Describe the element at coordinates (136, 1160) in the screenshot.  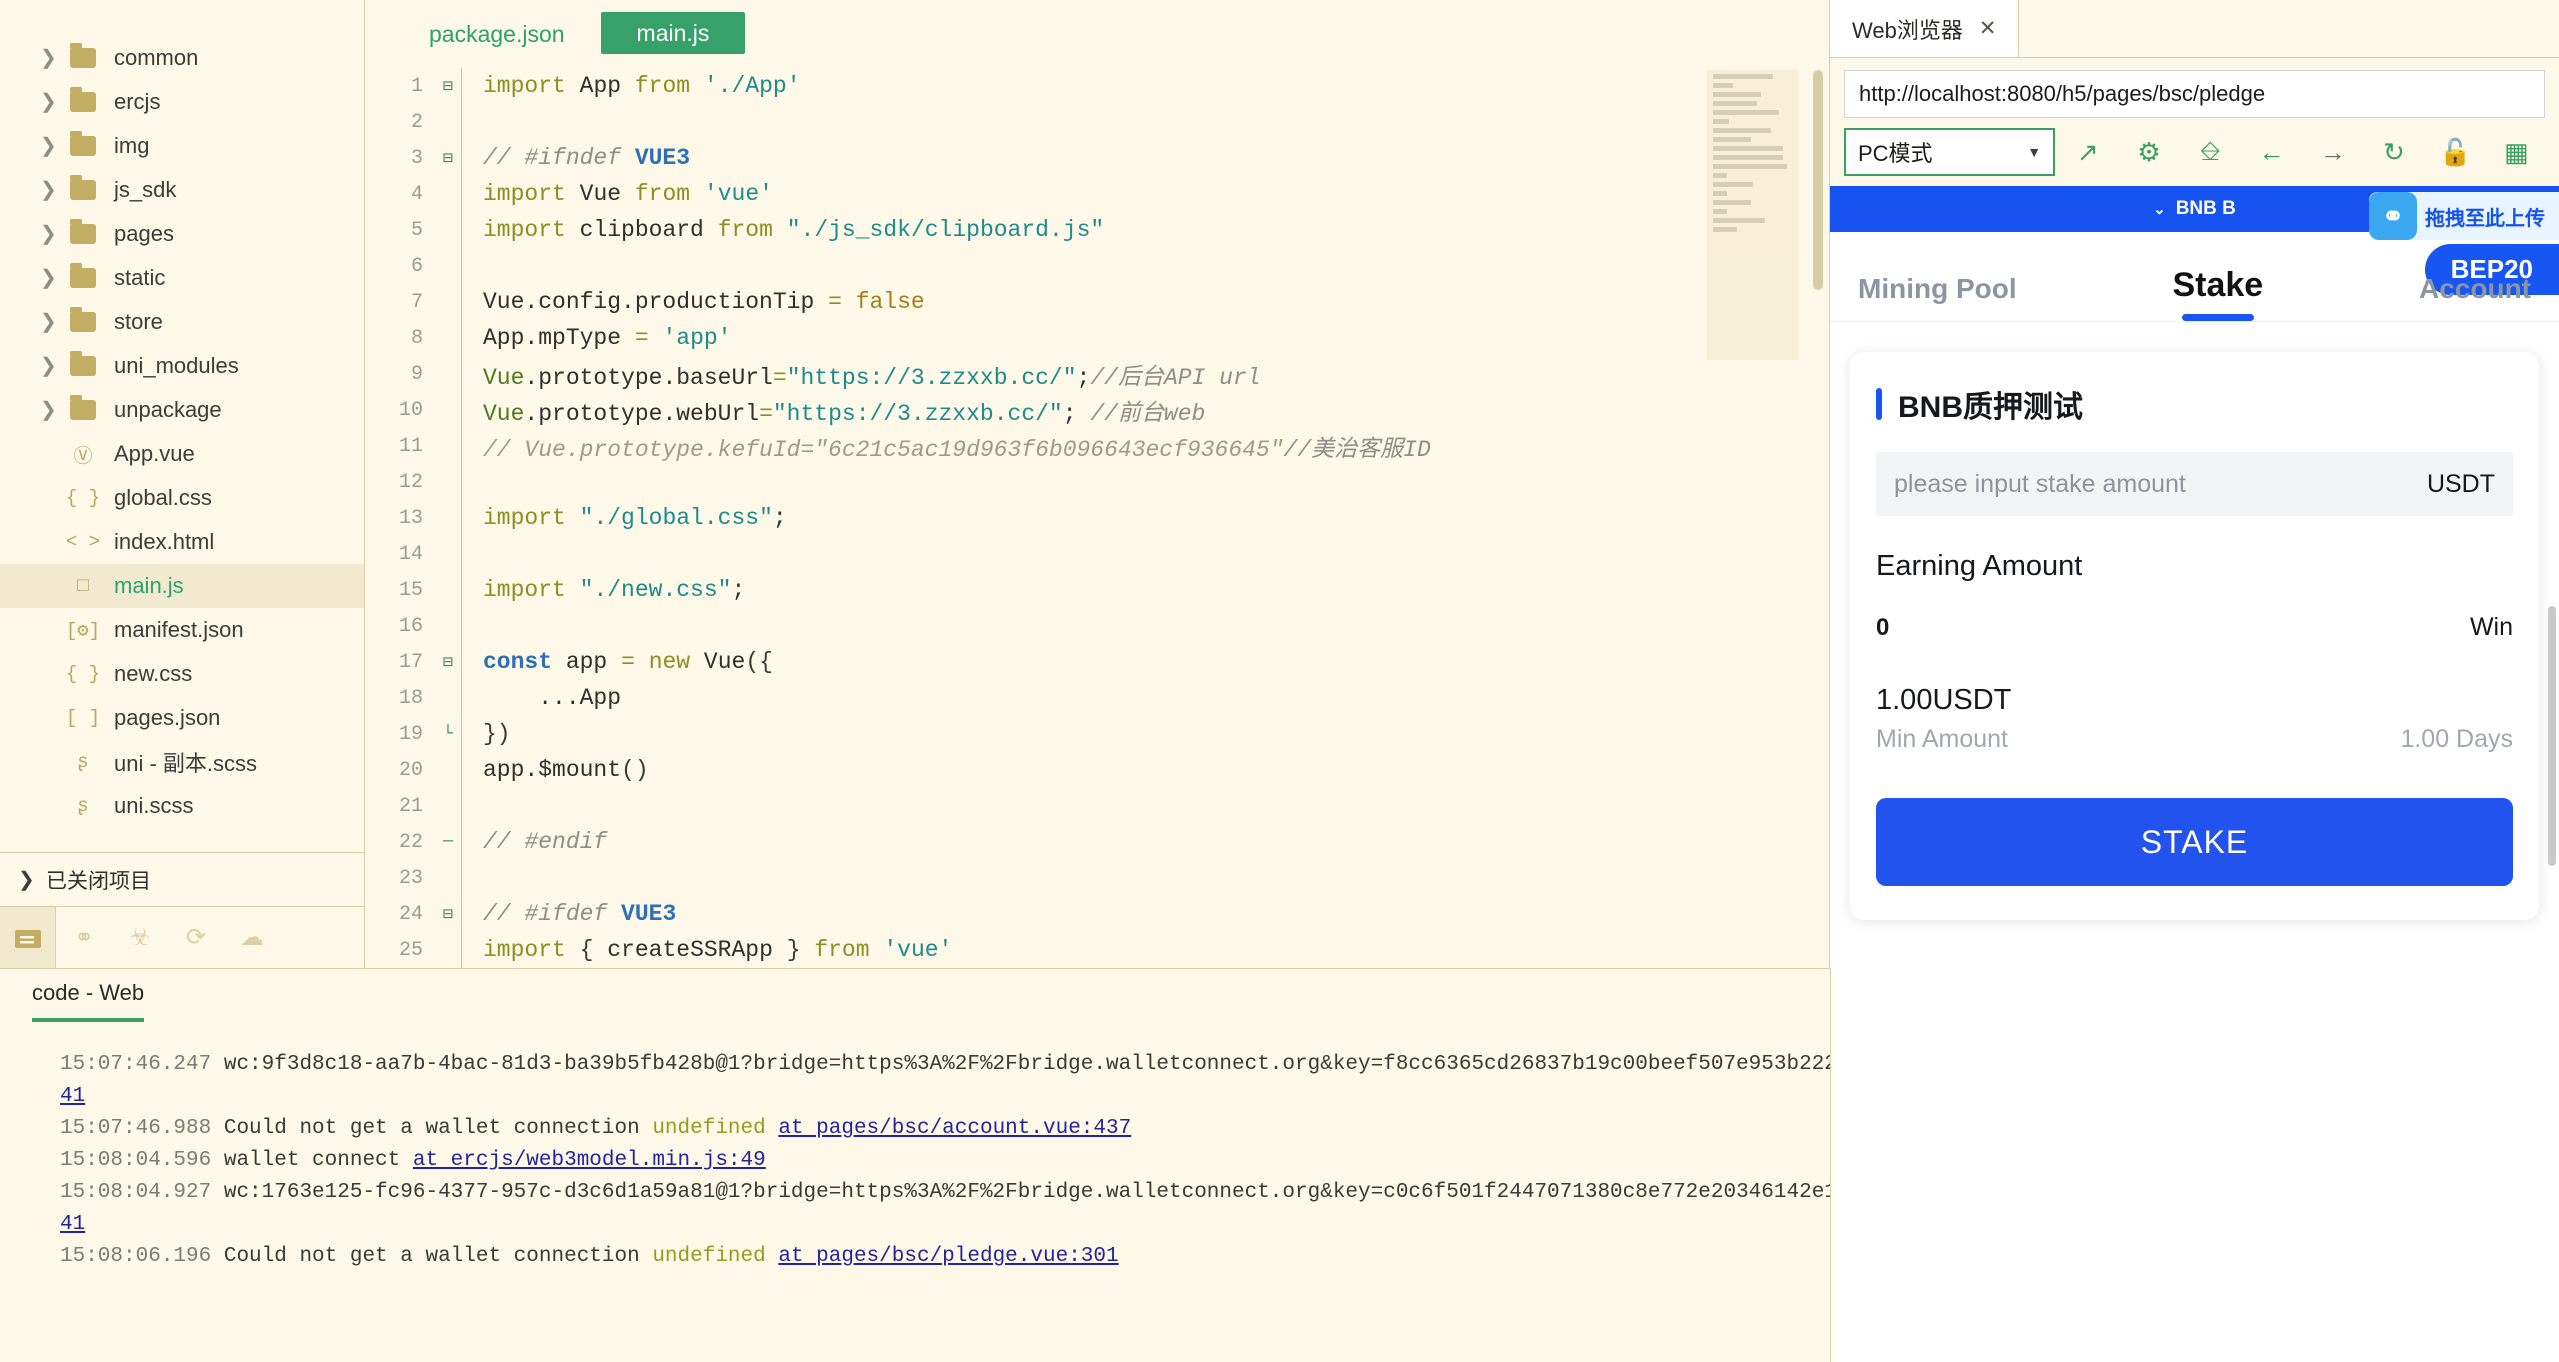
I see `log-timestamp: 15:08:04.596` at that location.